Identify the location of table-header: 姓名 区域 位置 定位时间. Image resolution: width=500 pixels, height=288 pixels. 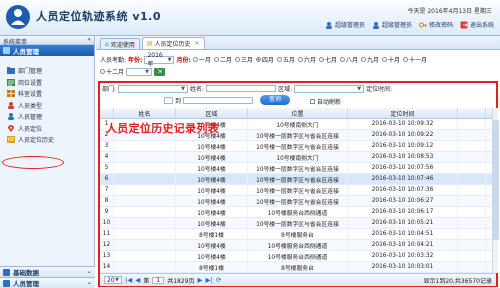
(298, 113).